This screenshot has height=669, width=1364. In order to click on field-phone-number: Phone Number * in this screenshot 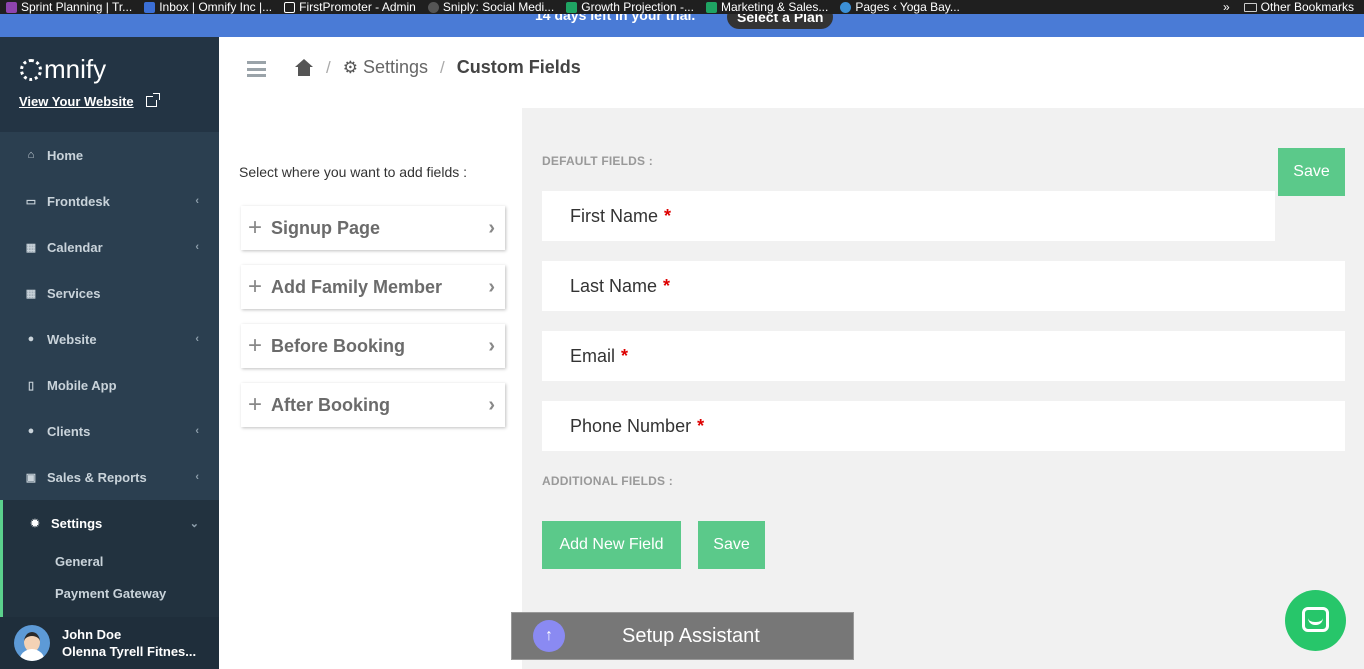, I will do `click(943, 426)`.